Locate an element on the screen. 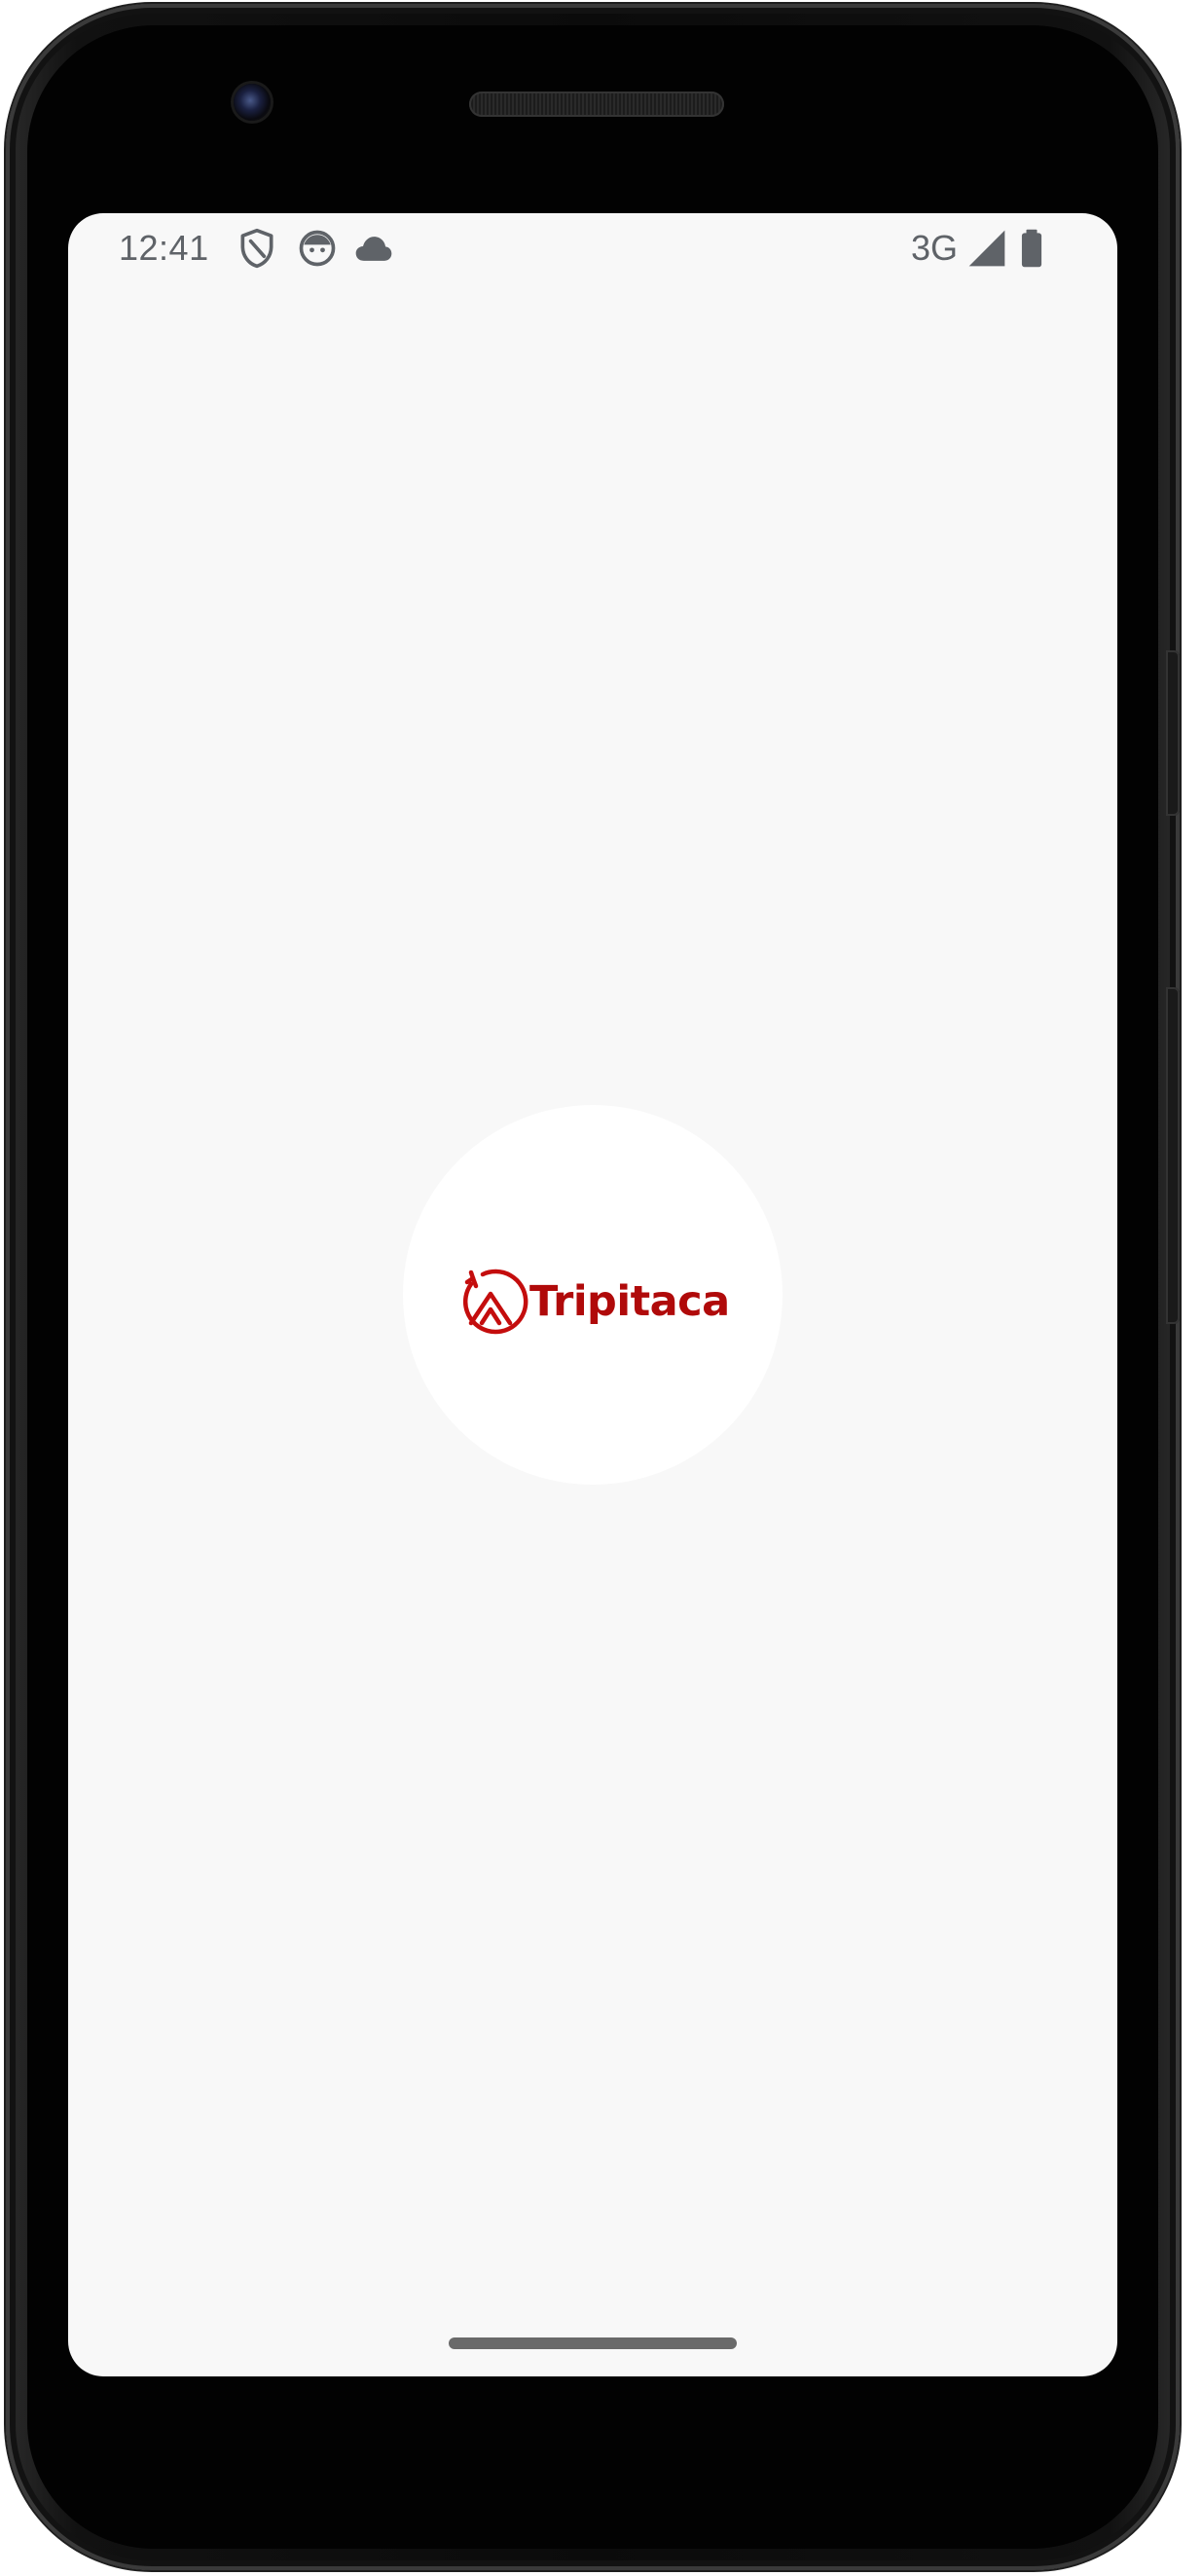 The width and height of the screenshot is (1202, 2576). face-icon is located at coordinates (317, 248).